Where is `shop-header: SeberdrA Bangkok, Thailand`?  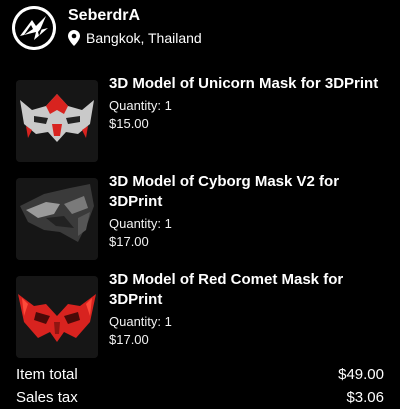 shop-header: SeberdrA Bangkok, Thailand is located at coordinates (202, 28).